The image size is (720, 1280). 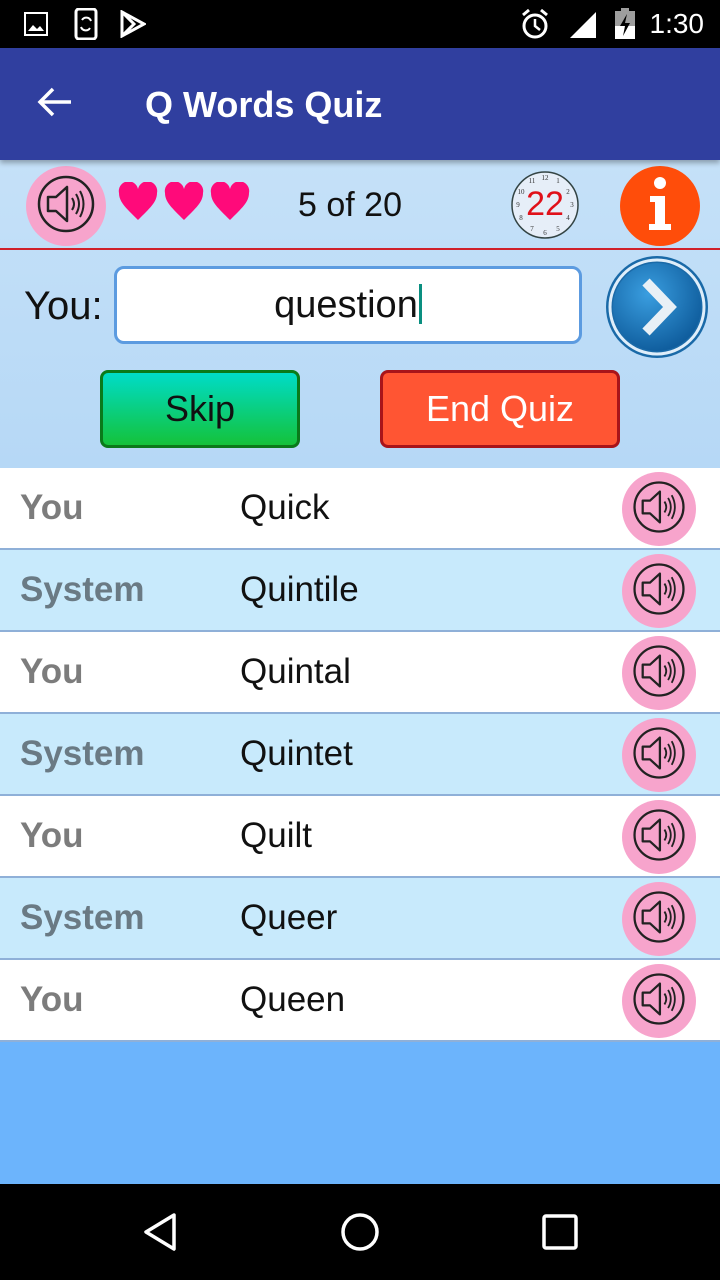 I want to click on phone-sync-icon, so click(x=86, y=26).